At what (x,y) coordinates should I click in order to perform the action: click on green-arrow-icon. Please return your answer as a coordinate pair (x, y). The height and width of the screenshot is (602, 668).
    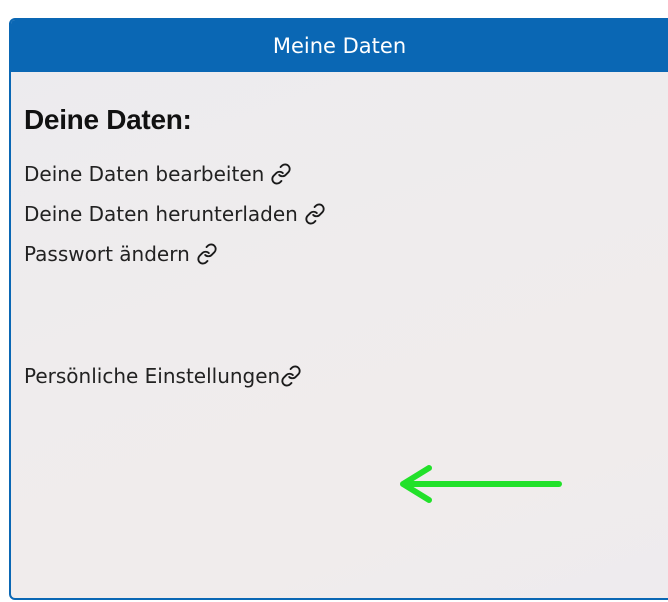
    Looking at the image, I should click on (481, 484).